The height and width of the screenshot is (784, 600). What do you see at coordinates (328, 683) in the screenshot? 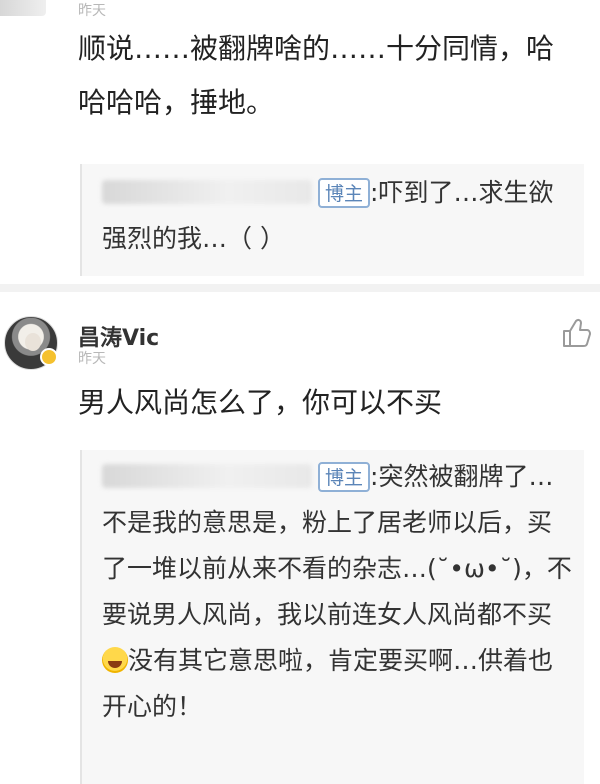
I see `reply-text-part-2: 没有其它意思啦，肯定要买啊…供着也开心的！` at bounding box center [328, 683].